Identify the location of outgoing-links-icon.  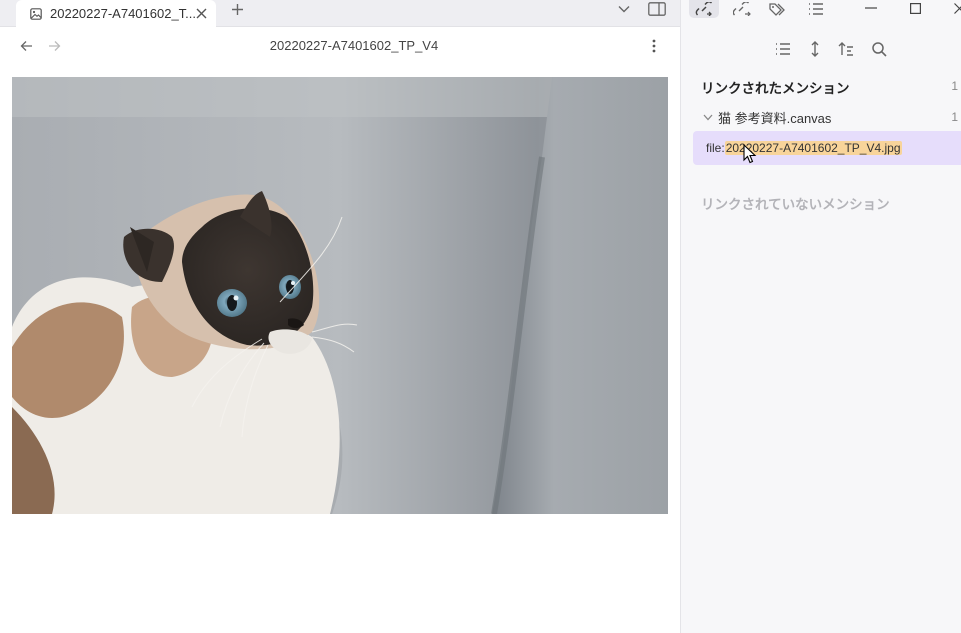
(742, 9).